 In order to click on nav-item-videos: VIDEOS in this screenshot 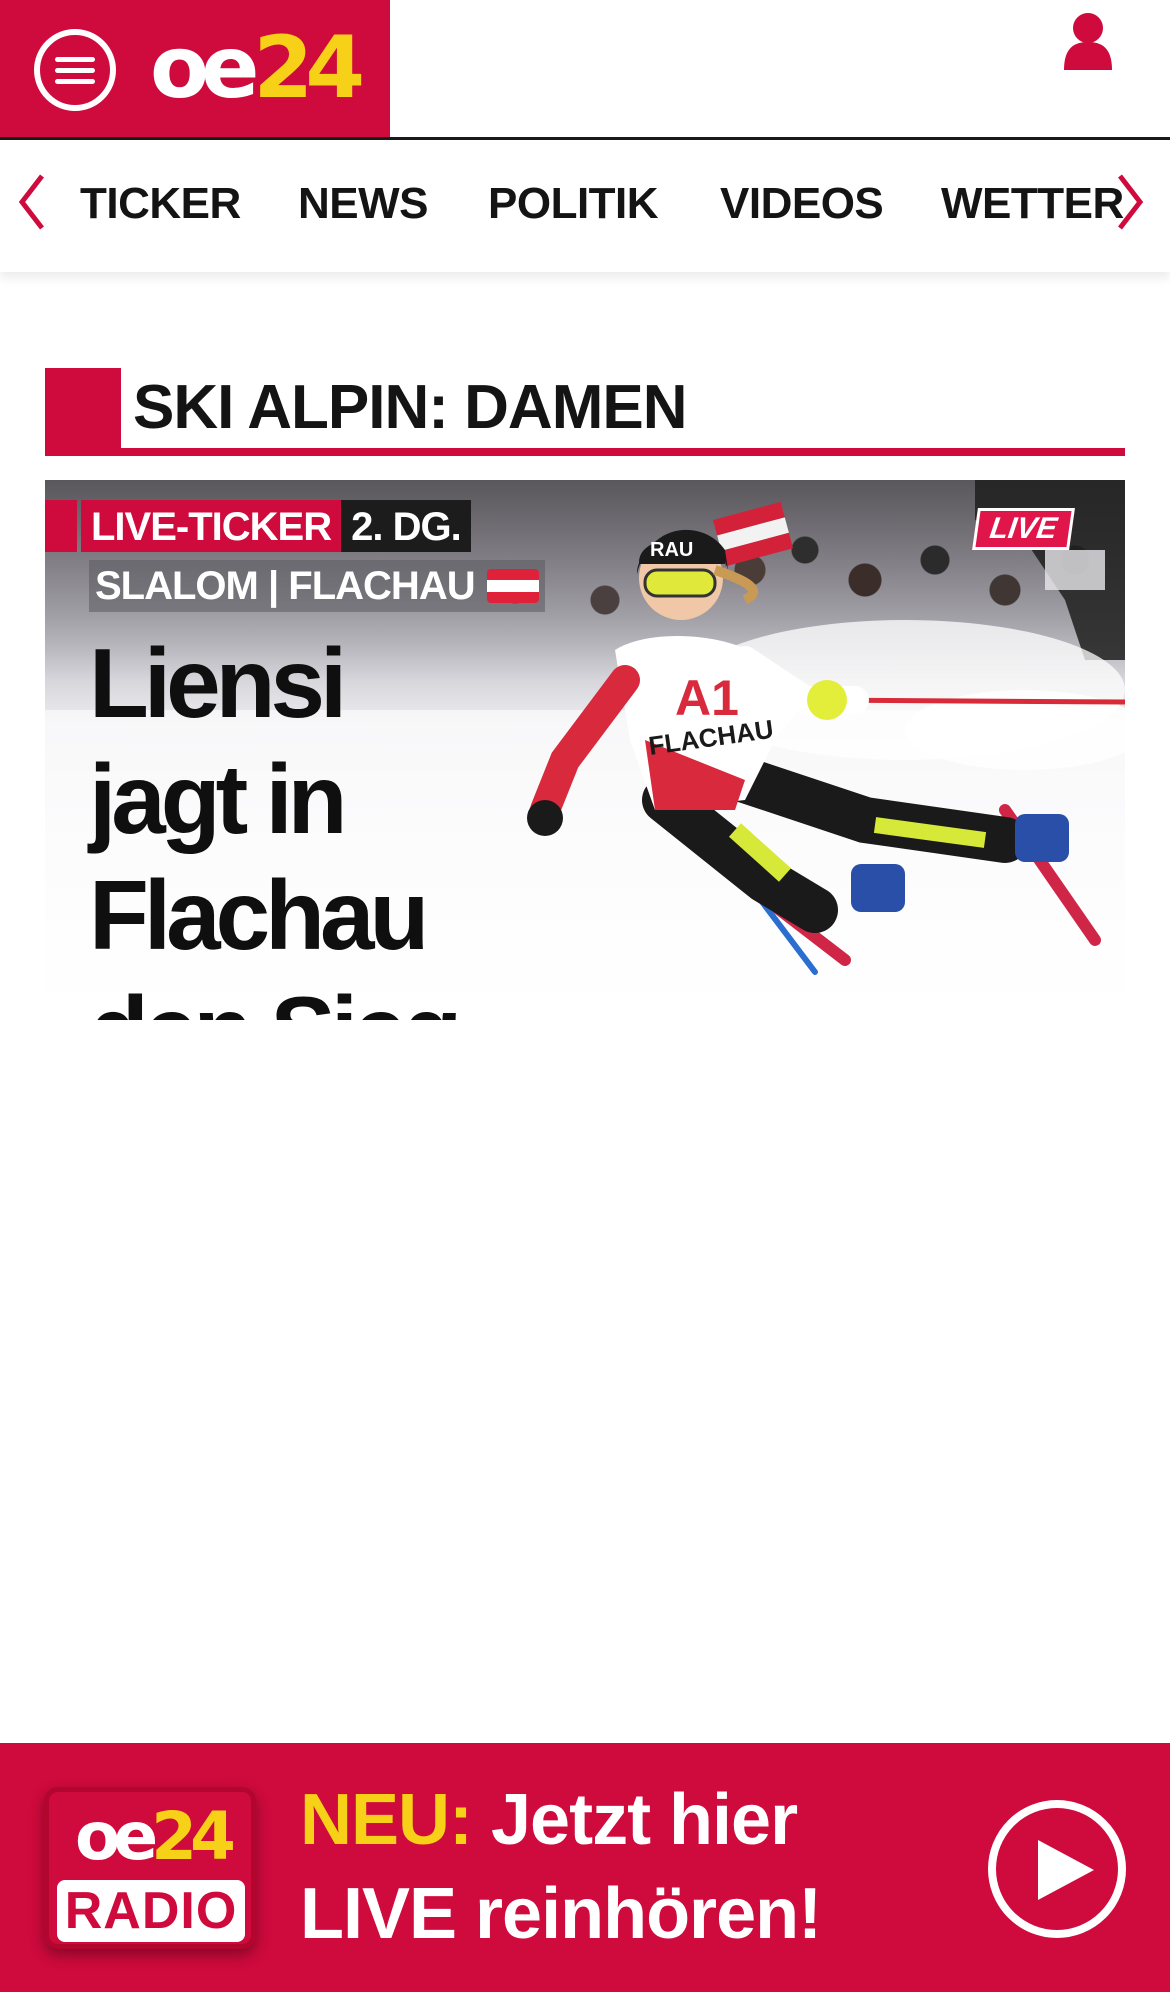, I will do `click(802, 204)`.